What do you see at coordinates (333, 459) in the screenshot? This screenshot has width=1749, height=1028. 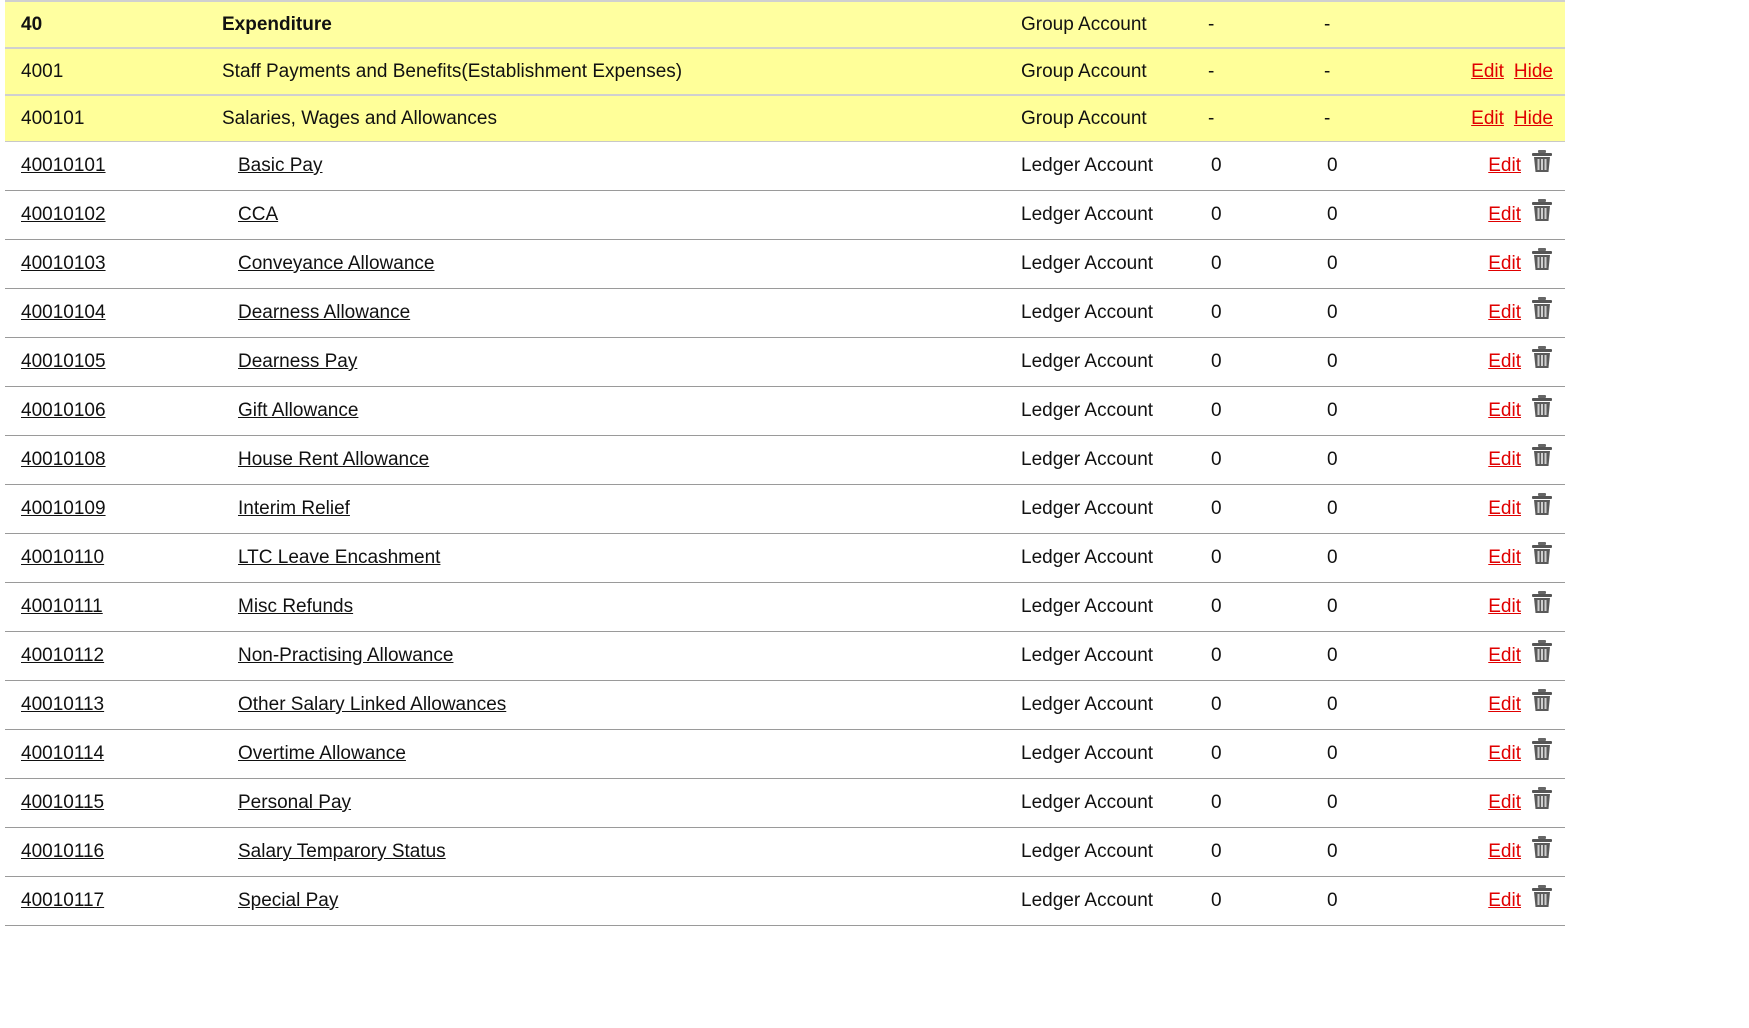 I see `account-name-link: House Rent Allowance` at bounding box center [333, 459].